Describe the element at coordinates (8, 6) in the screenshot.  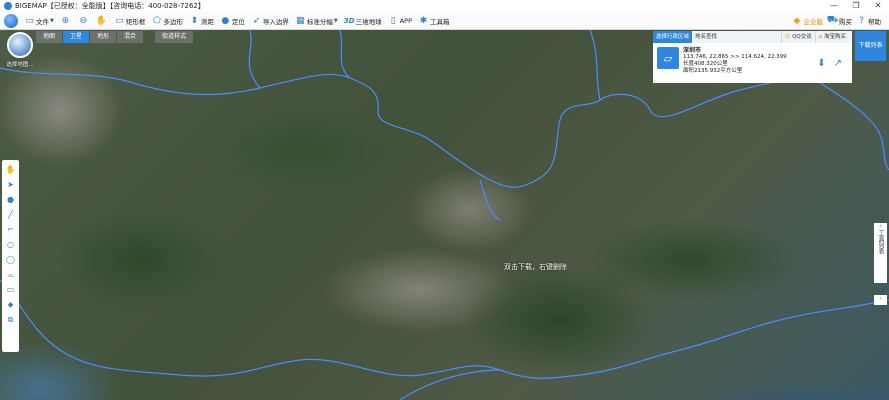
I see `app-logo-icon` at that location.